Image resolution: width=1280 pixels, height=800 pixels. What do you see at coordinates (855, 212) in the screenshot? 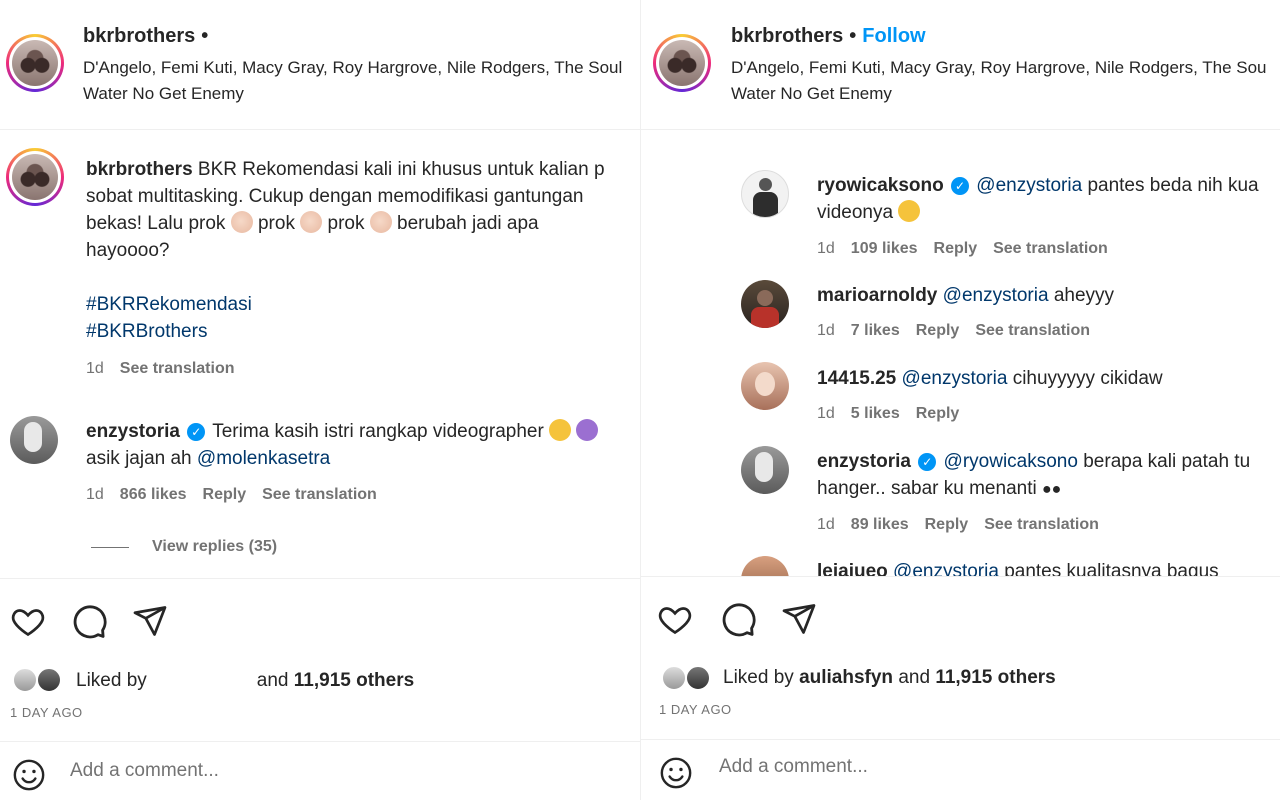
I see `comment-body-2: videonya` at bounding box center [855, 212].